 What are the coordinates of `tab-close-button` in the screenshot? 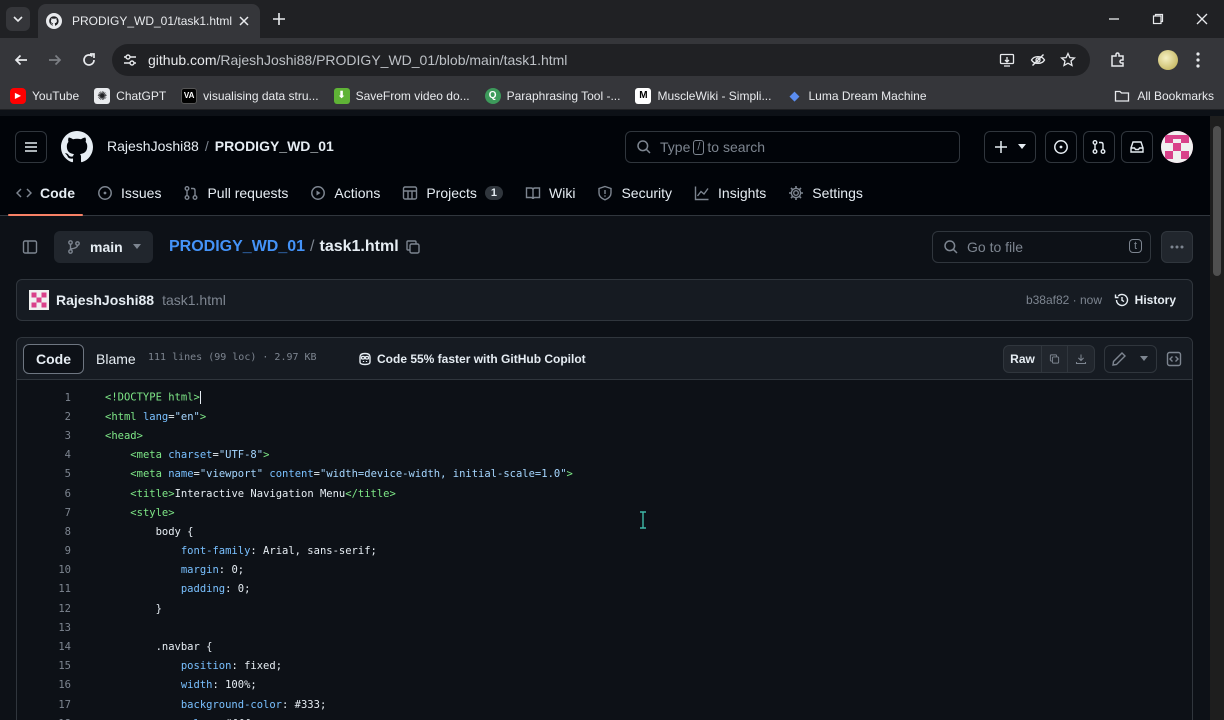 It's located at (244, 21).